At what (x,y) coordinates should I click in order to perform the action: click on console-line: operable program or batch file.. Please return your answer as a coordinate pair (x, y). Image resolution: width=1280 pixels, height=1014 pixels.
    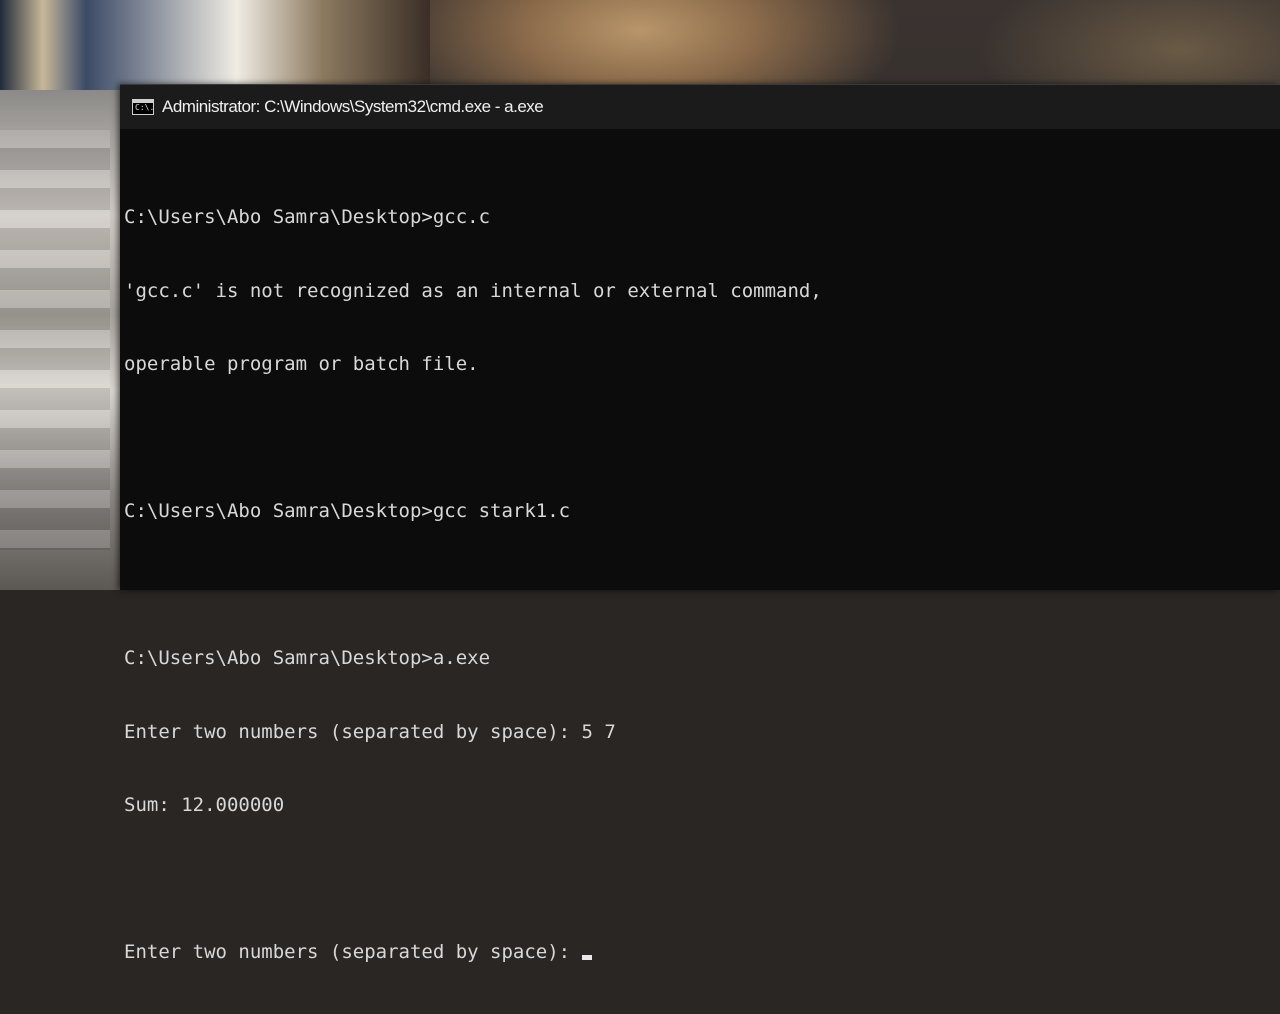
    Looking at the image, I should click on (301, 364).